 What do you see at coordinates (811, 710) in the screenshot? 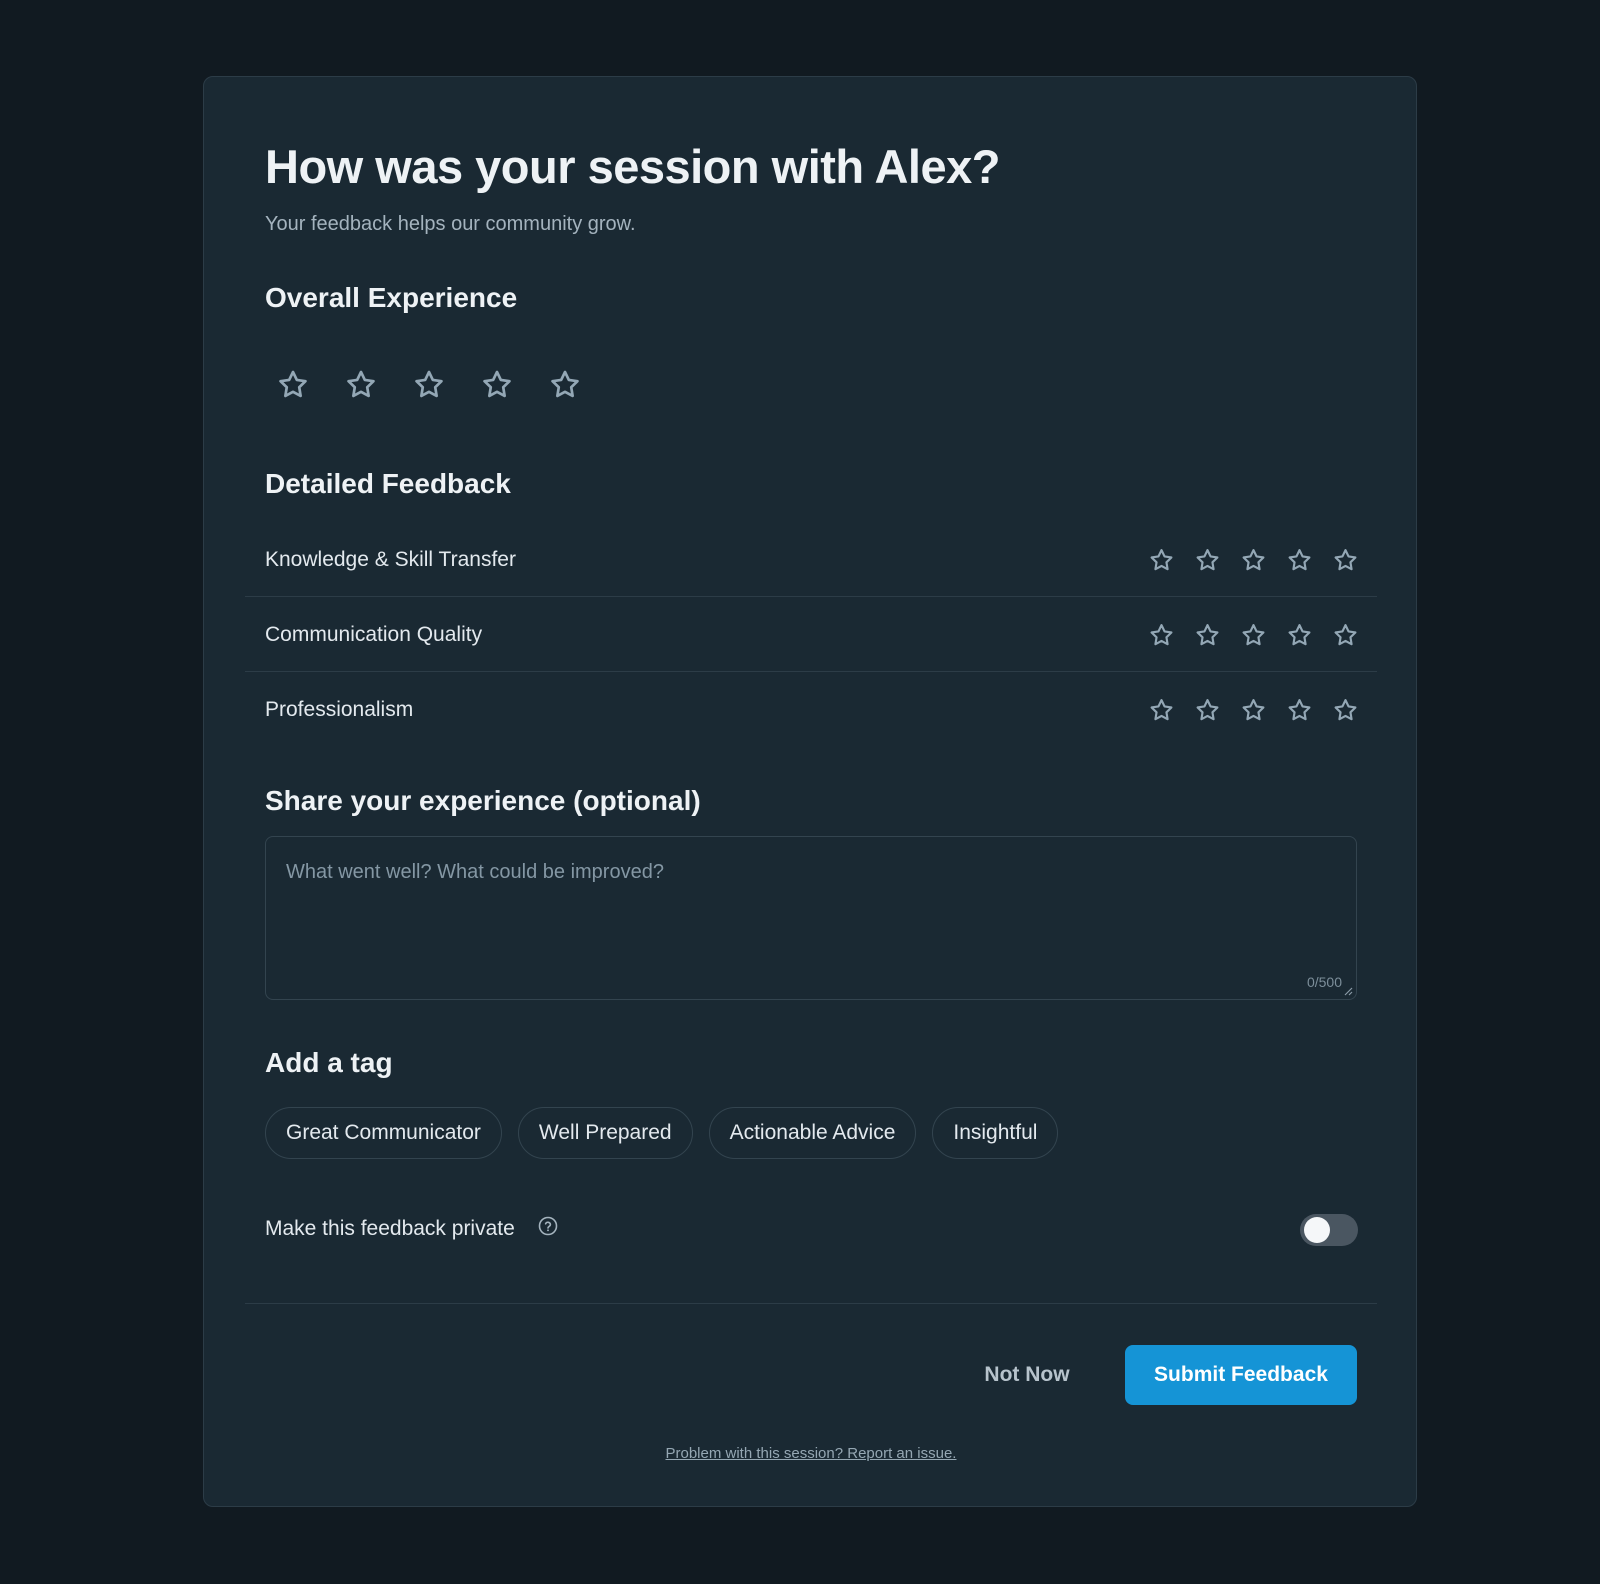
I see `detail-row-professionalism: Professionalism` at bounding box center [811, 710].